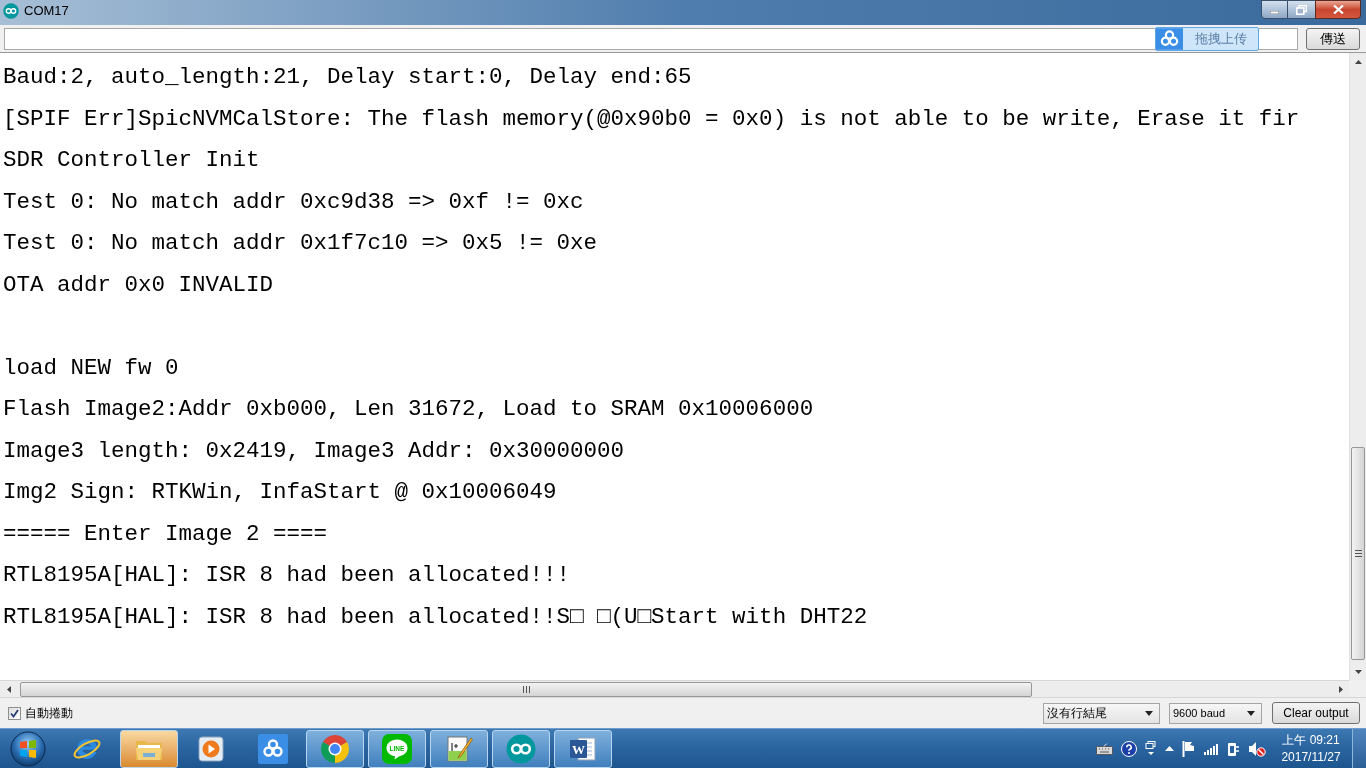 This screenshot has height=768, width=1366. Describe the element at coordinates (408, 409) in the screenshot. I see `console-line: Flash Image2:Addr 0xb000, Len 31672, Load to SRAM 0x10006000` at that location.